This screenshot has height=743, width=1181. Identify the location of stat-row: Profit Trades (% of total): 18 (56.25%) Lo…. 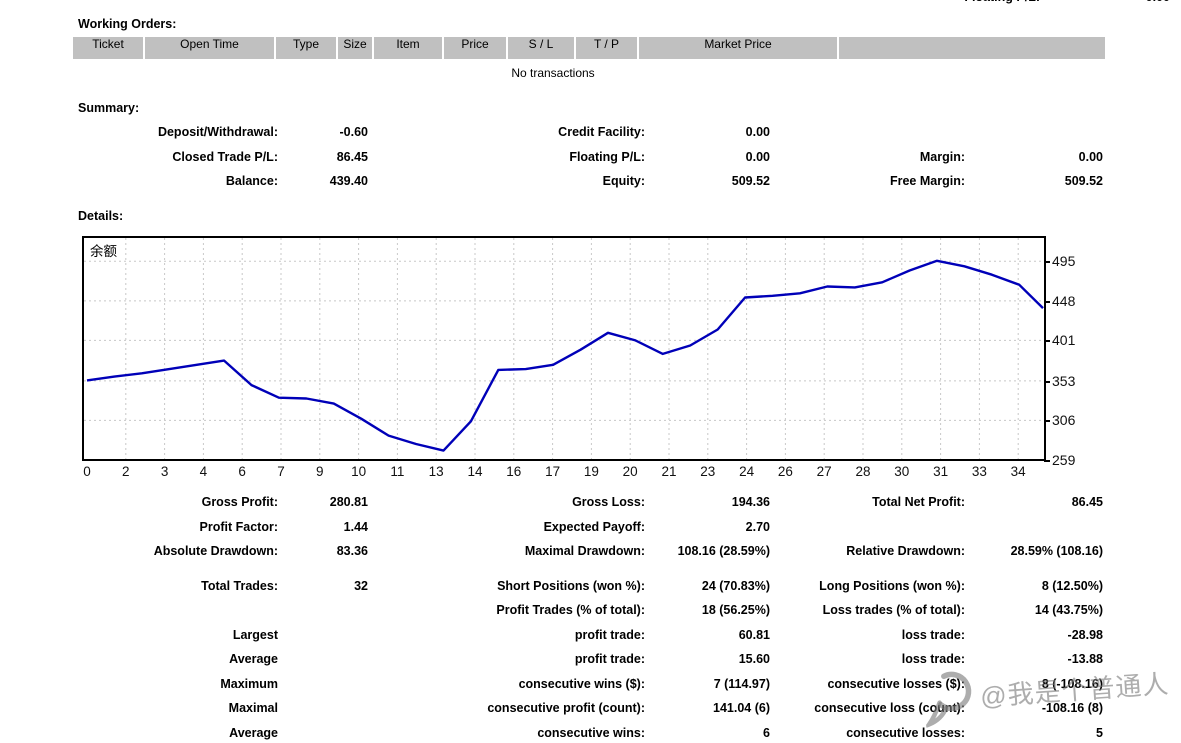
(588, 610).